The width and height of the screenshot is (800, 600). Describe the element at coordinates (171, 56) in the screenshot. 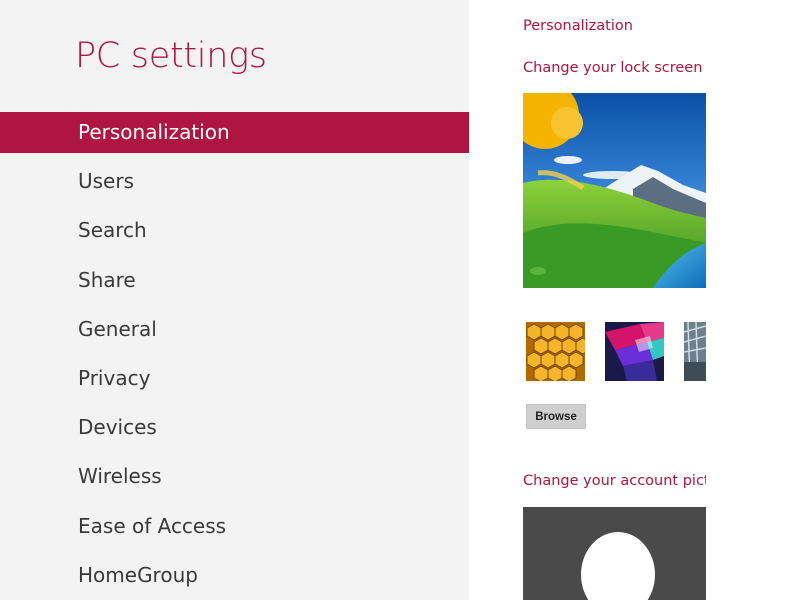

I see `page-title: PC settings` at that location.